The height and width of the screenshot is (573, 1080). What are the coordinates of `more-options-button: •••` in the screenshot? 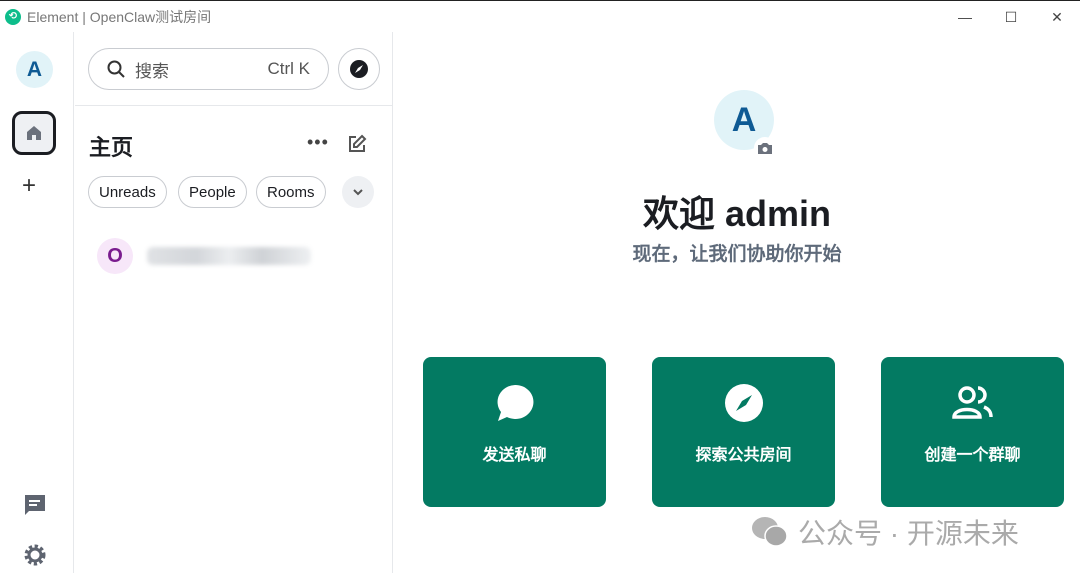 It's located at (318, 142).